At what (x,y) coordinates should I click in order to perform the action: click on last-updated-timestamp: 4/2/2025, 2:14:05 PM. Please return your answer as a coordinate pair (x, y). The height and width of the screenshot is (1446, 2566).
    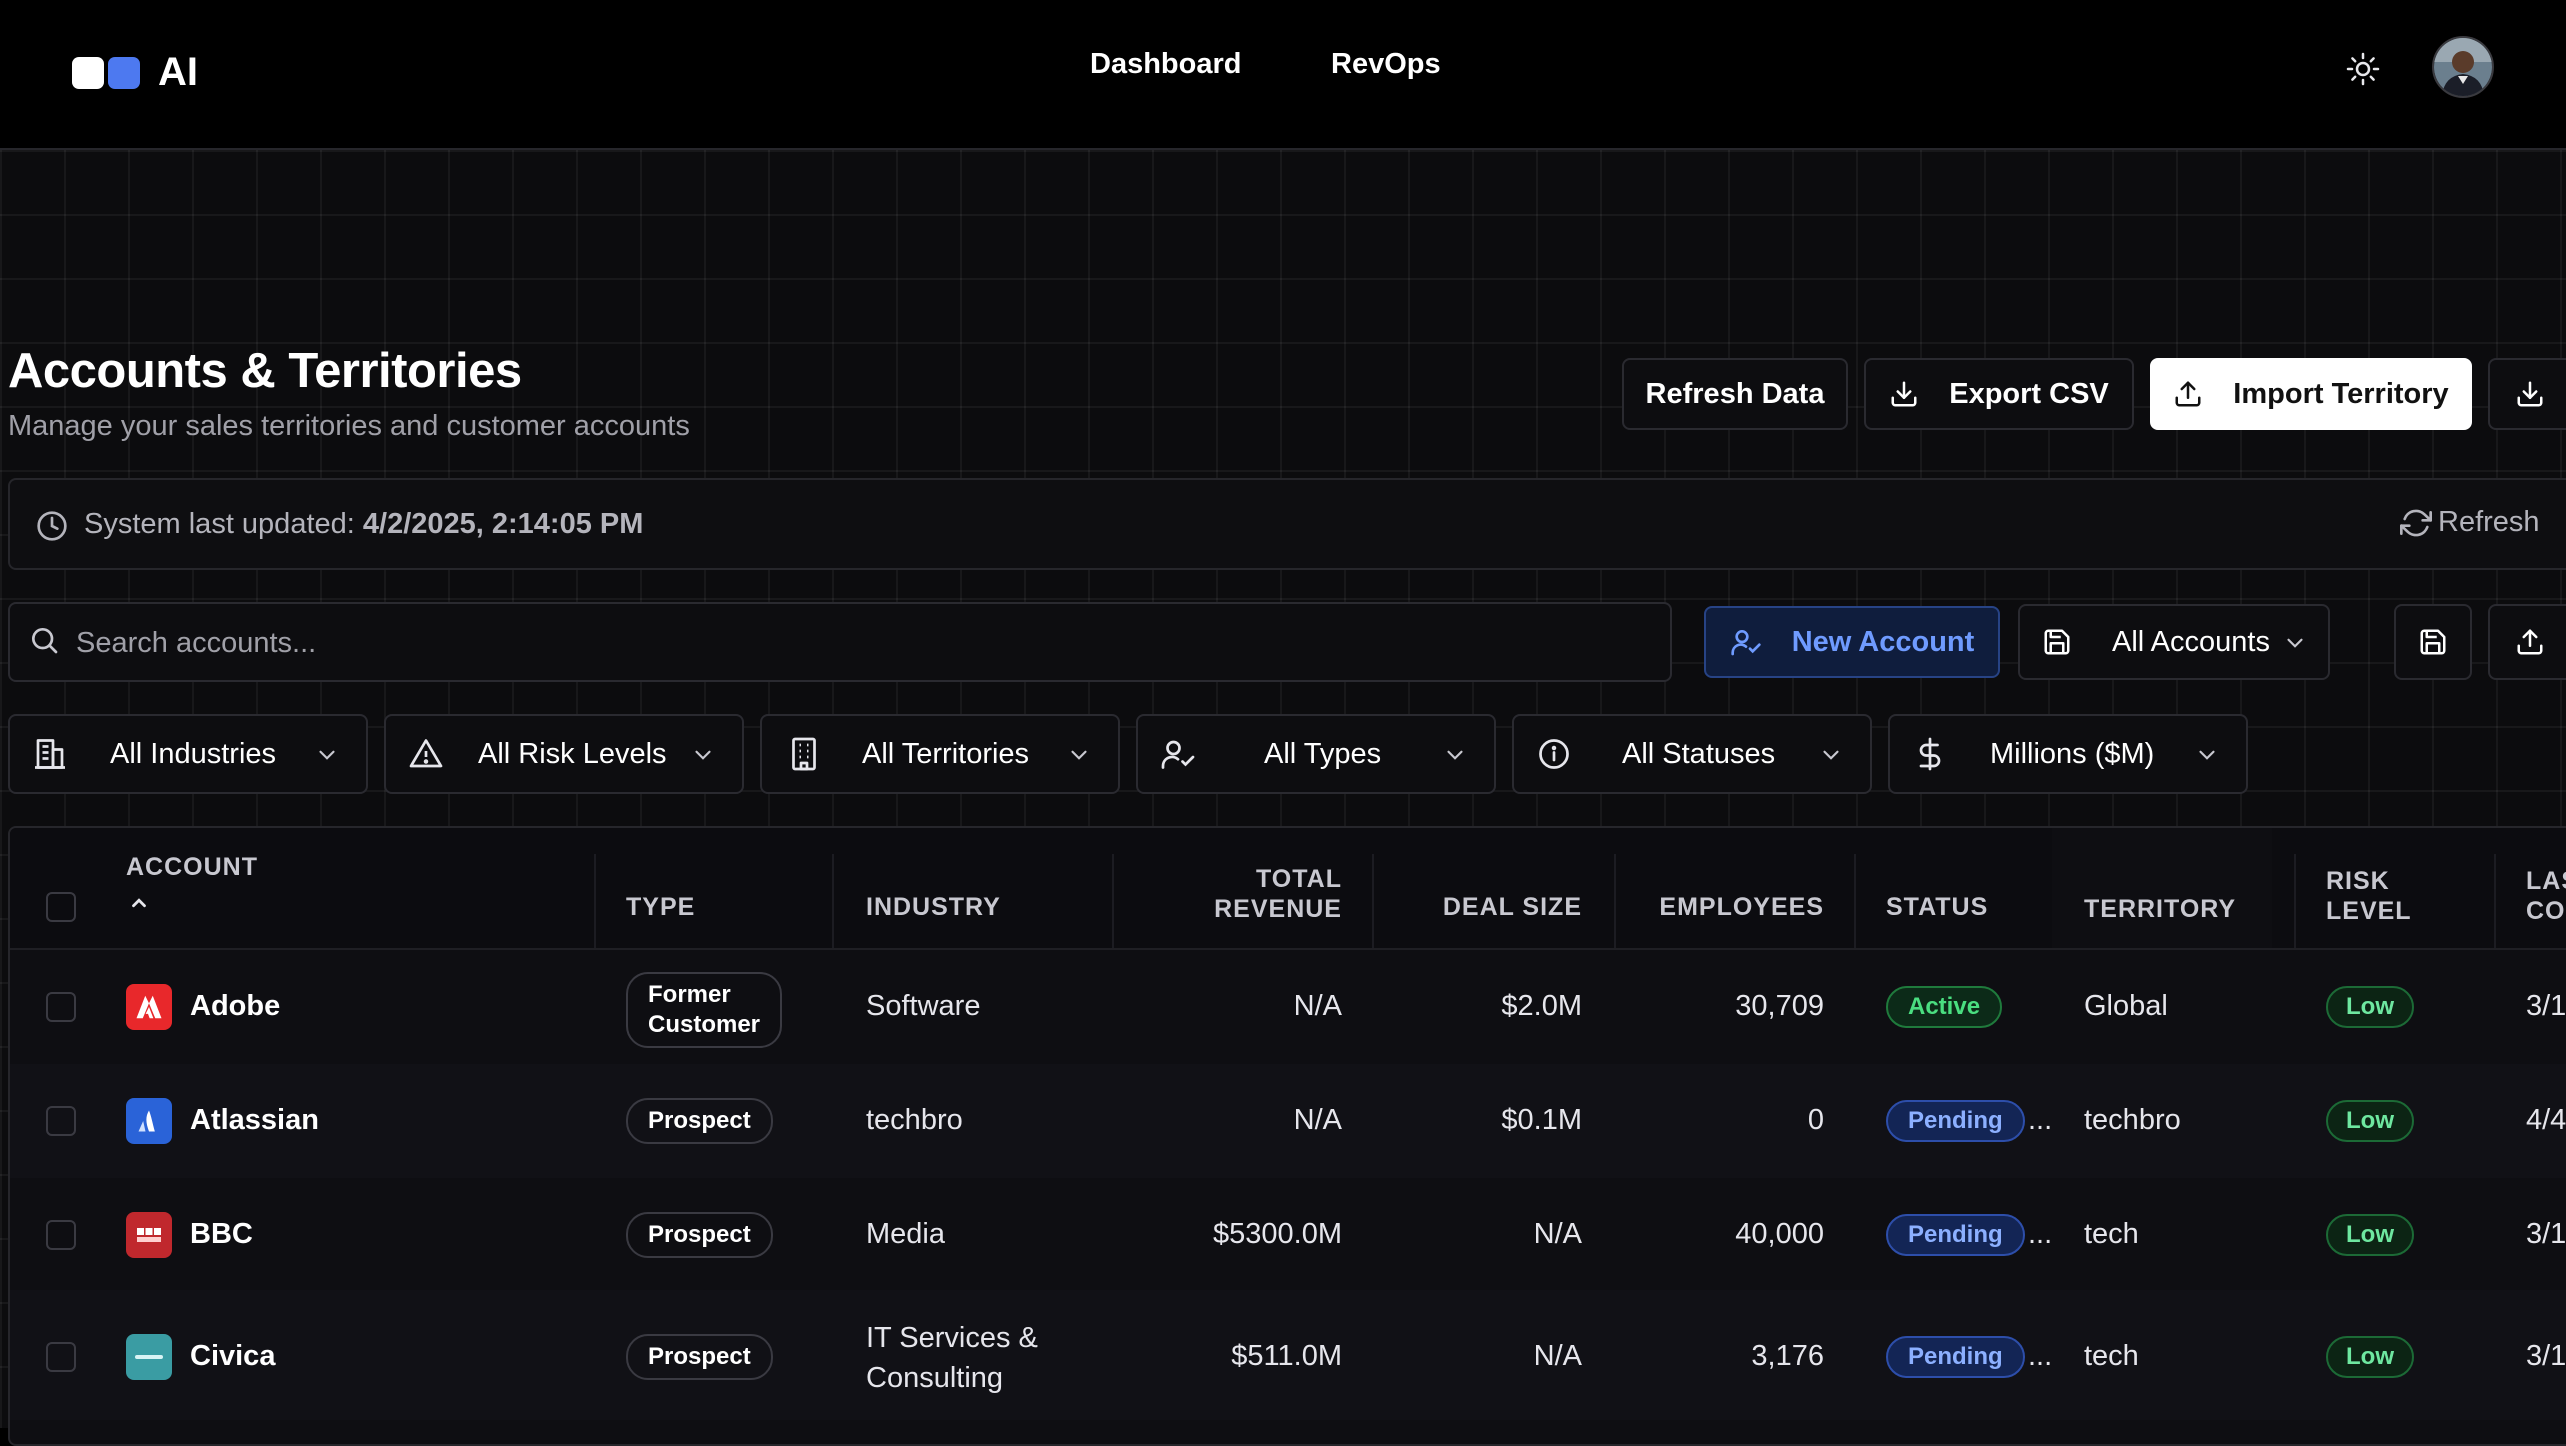
    Looking at the image, I should click on (503, 524).